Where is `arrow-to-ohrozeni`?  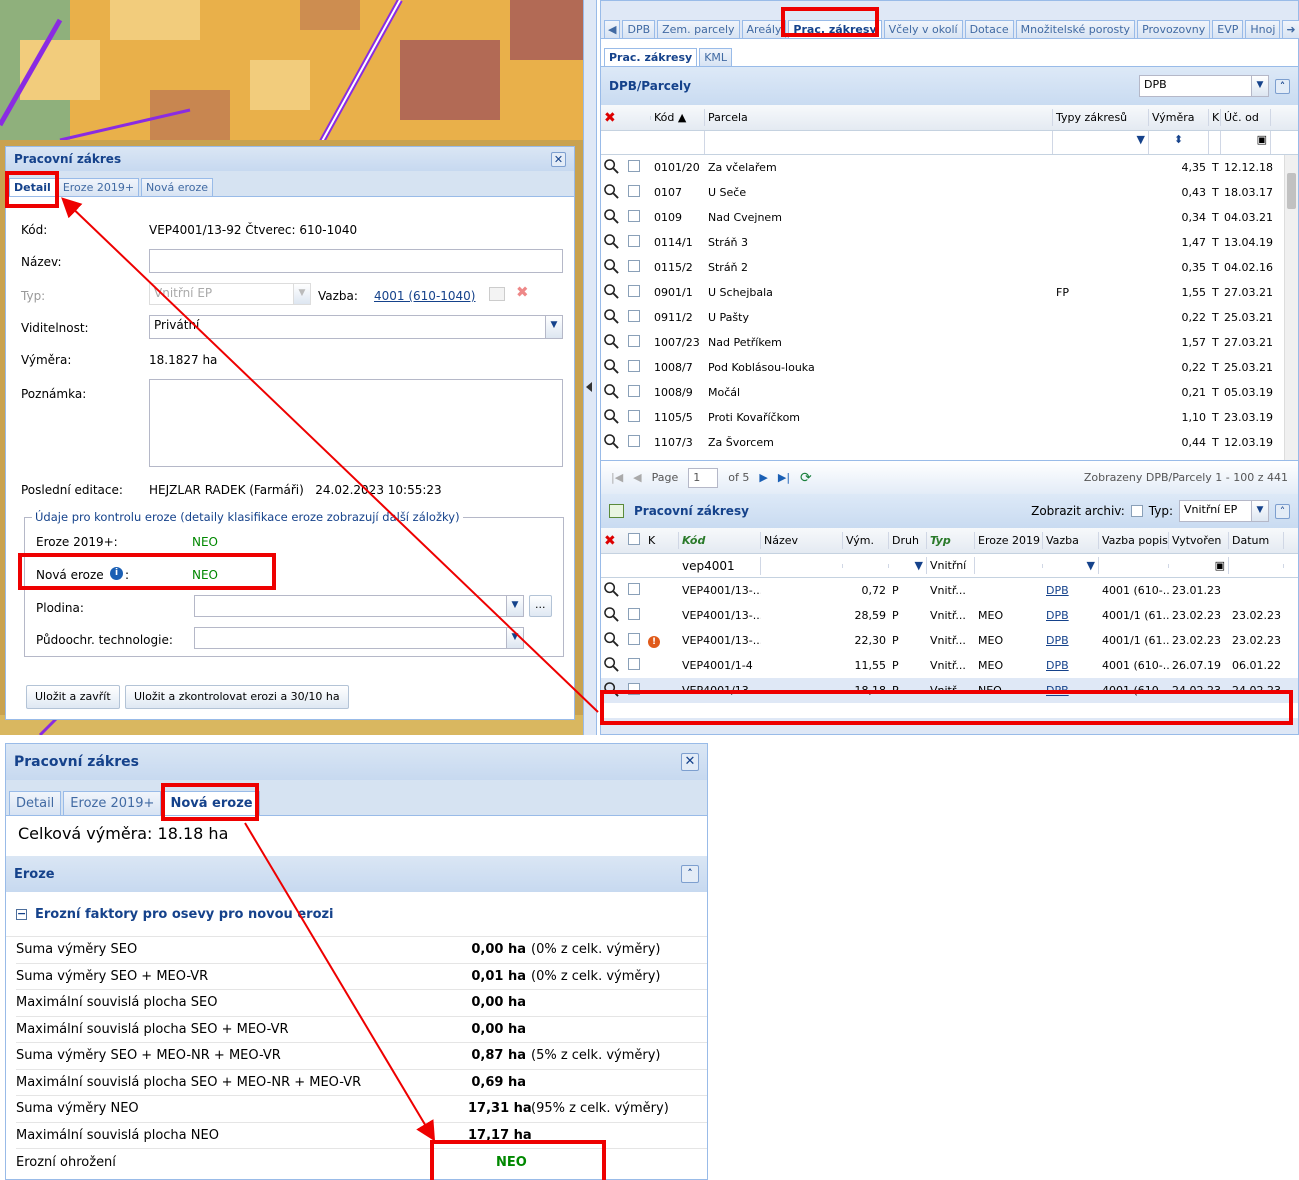
arrow-to-ohrozeni is located at coordinates (340, 982).